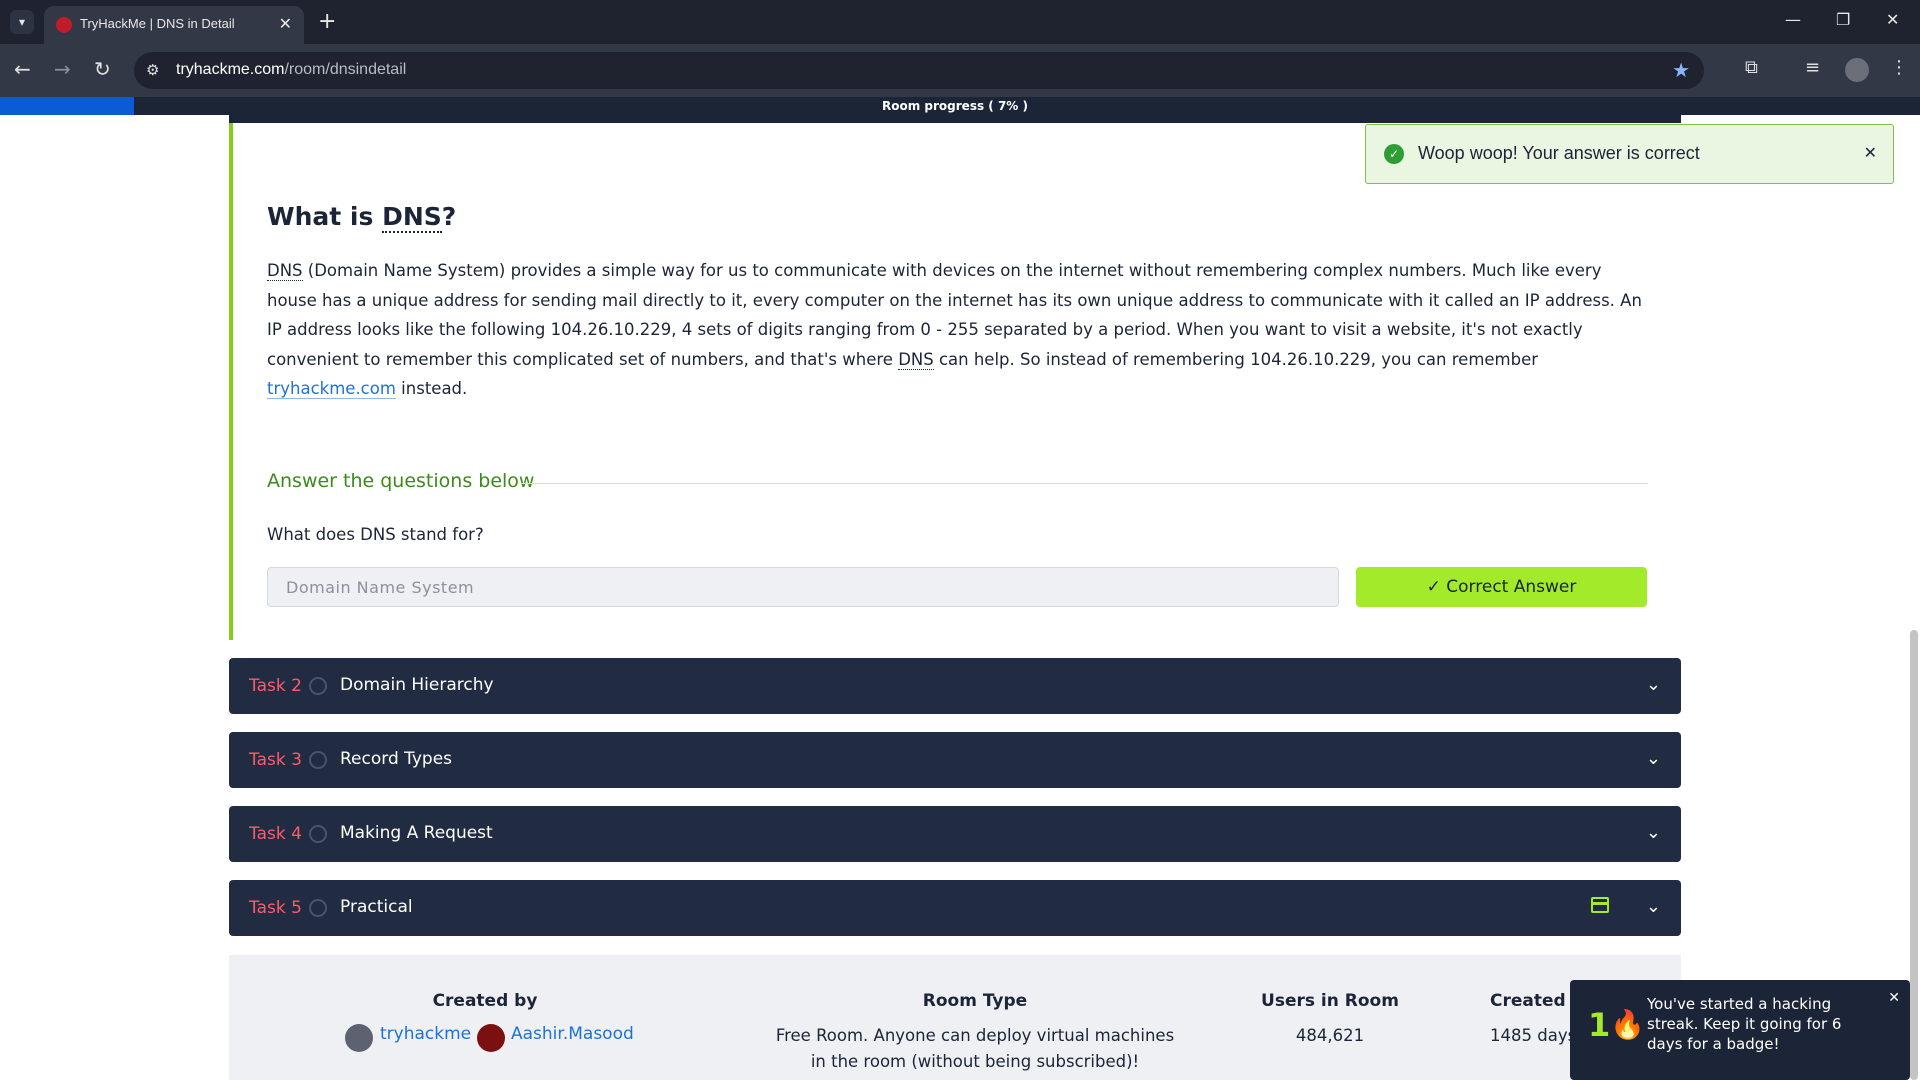  I want to click on created-label: Created, so click(1528, 1001).